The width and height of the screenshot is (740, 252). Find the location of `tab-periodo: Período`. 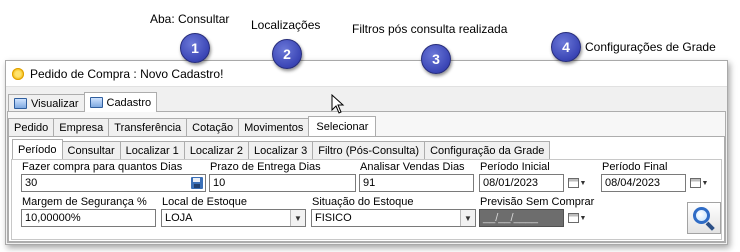

tab-periodo: Período is located at coordinates (37, 149).